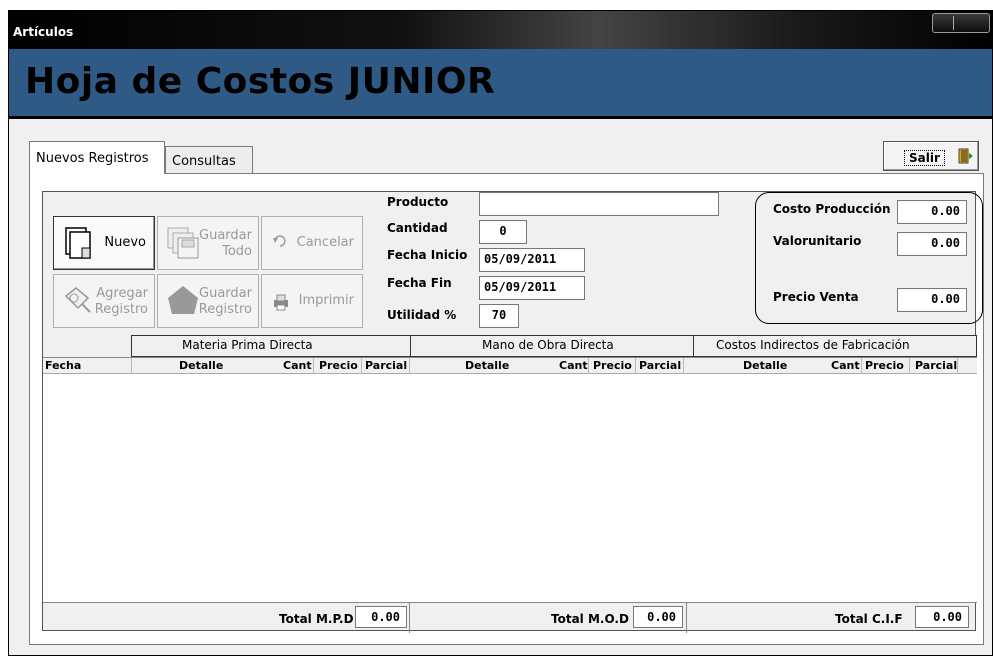 Image resolution: width=993 pixels, height=666 pixels. Describe the element at coordinates (326, 300) in the screenshot. I see `print-button-label: Imprimir` at that location.